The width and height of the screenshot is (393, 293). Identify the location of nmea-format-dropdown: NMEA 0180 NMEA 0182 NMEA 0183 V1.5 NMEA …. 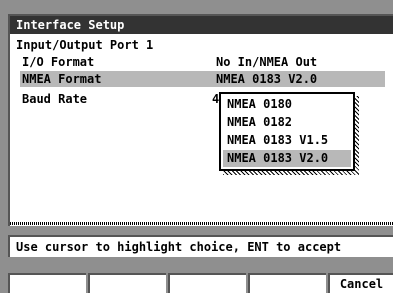
(287, 131).